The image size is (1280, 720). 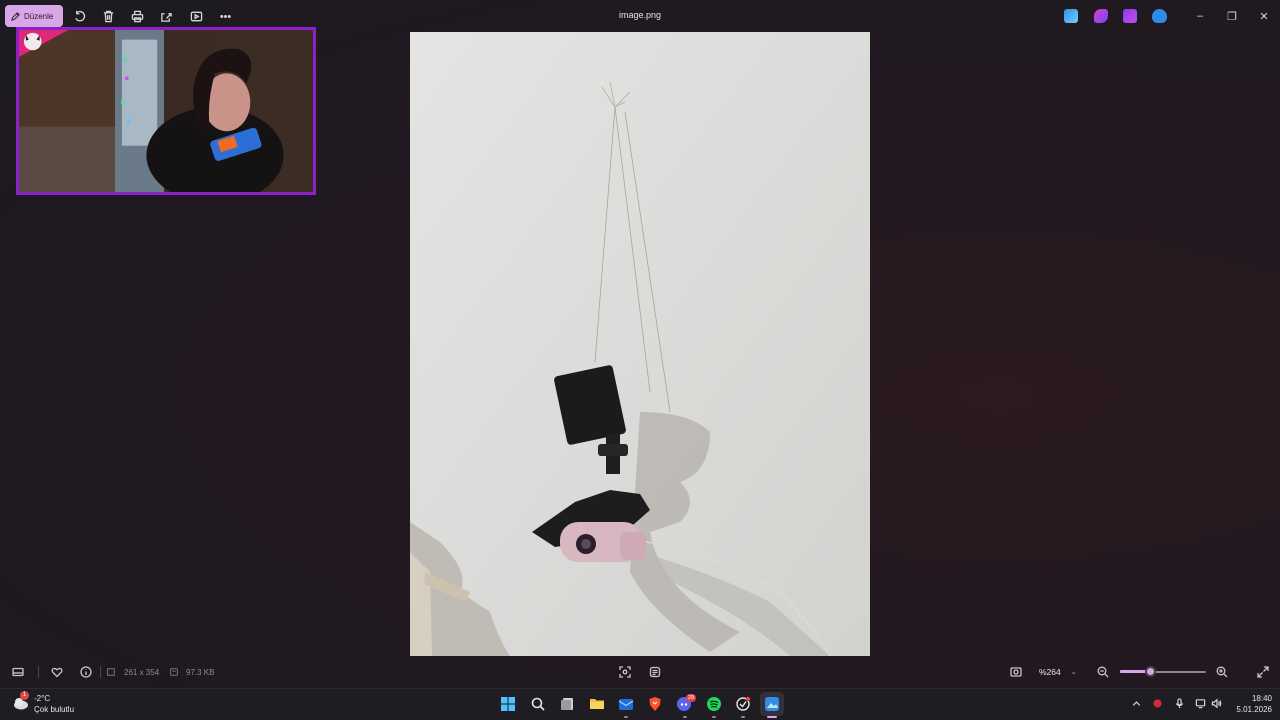 What do you see at coordinates (225, 16) in the screenshot?
I see `more-icon` at bounding box center [225, 16].